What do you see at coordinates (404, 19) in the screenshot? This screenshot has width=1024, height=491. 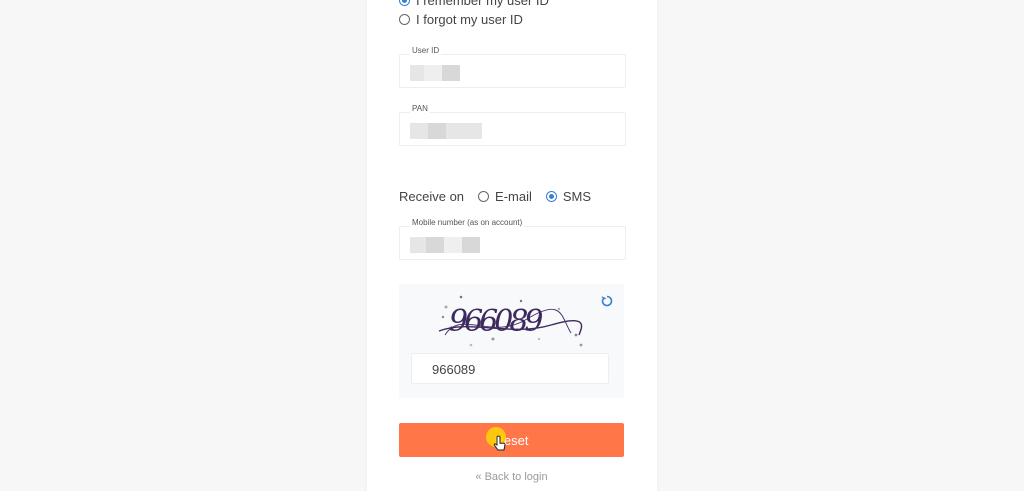 I see `forgot-radio` at bounding box center [404, 19].